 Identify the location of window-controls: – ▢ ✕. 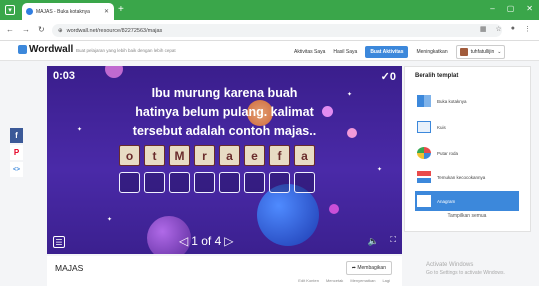
(511, 8).